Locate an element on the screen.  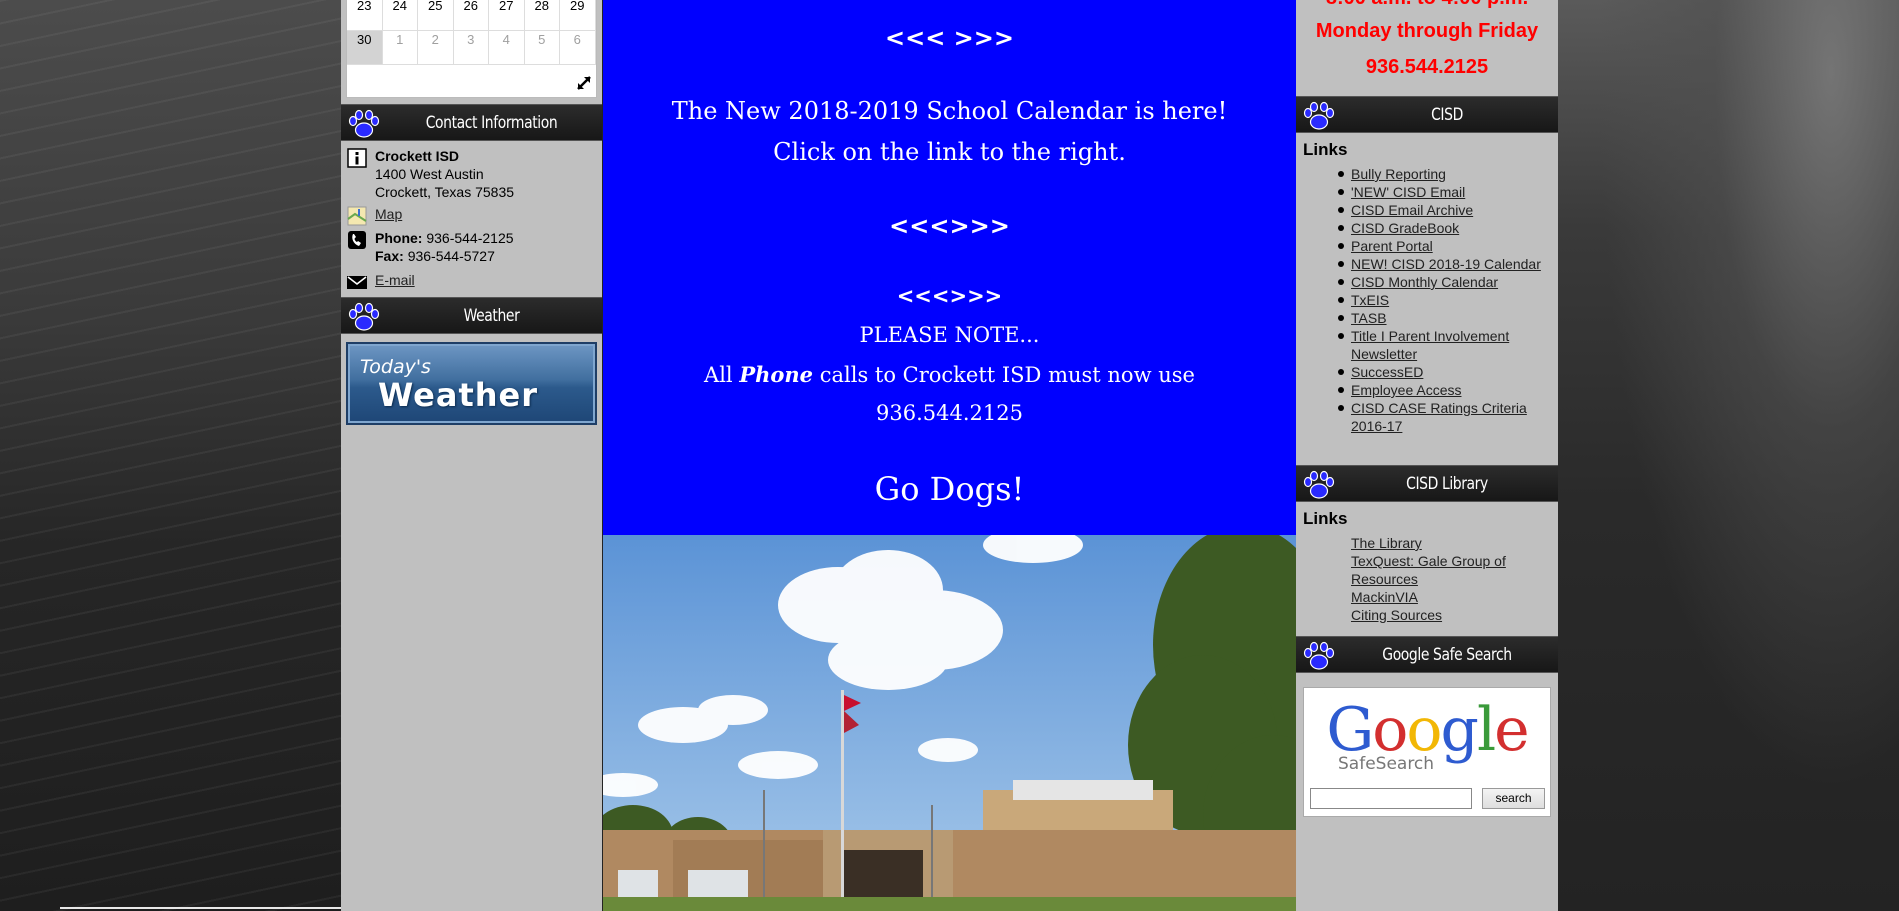
calendar-week: 23 24 25 26 27 28 29 is located at coordinates (471, 15).